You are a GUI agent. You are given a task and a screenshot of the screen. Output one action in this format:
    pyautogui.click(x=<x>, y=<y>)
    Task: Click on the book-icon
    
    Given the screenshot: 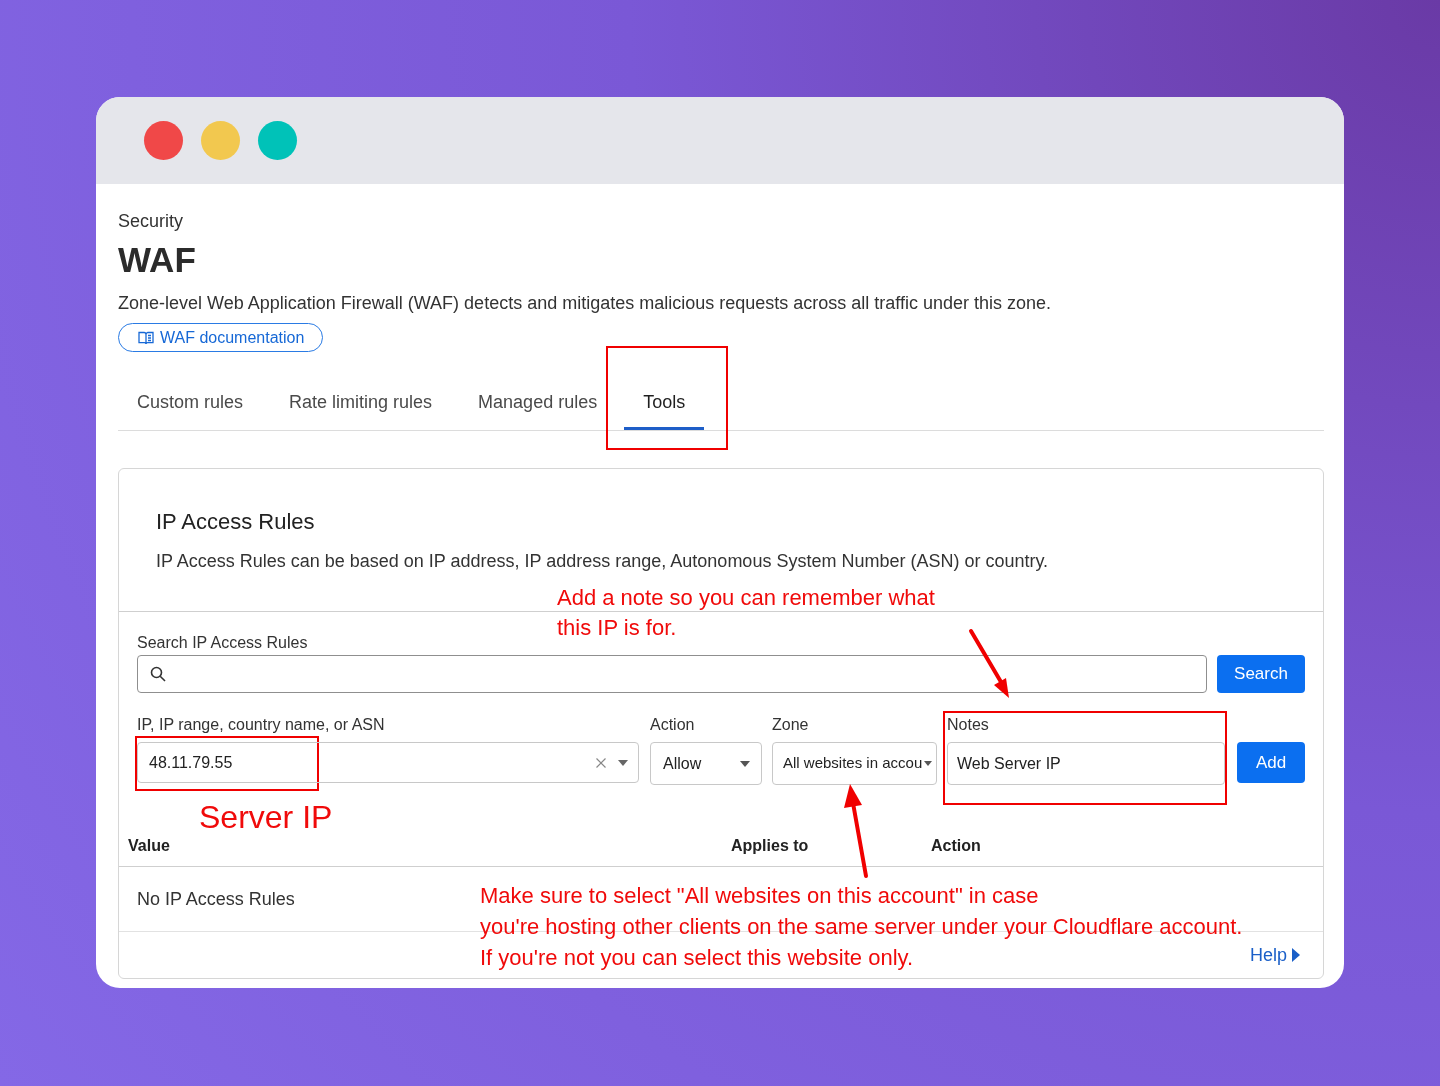 What is the action you would take?
    pyautogui.click(x=146, y=337)
    